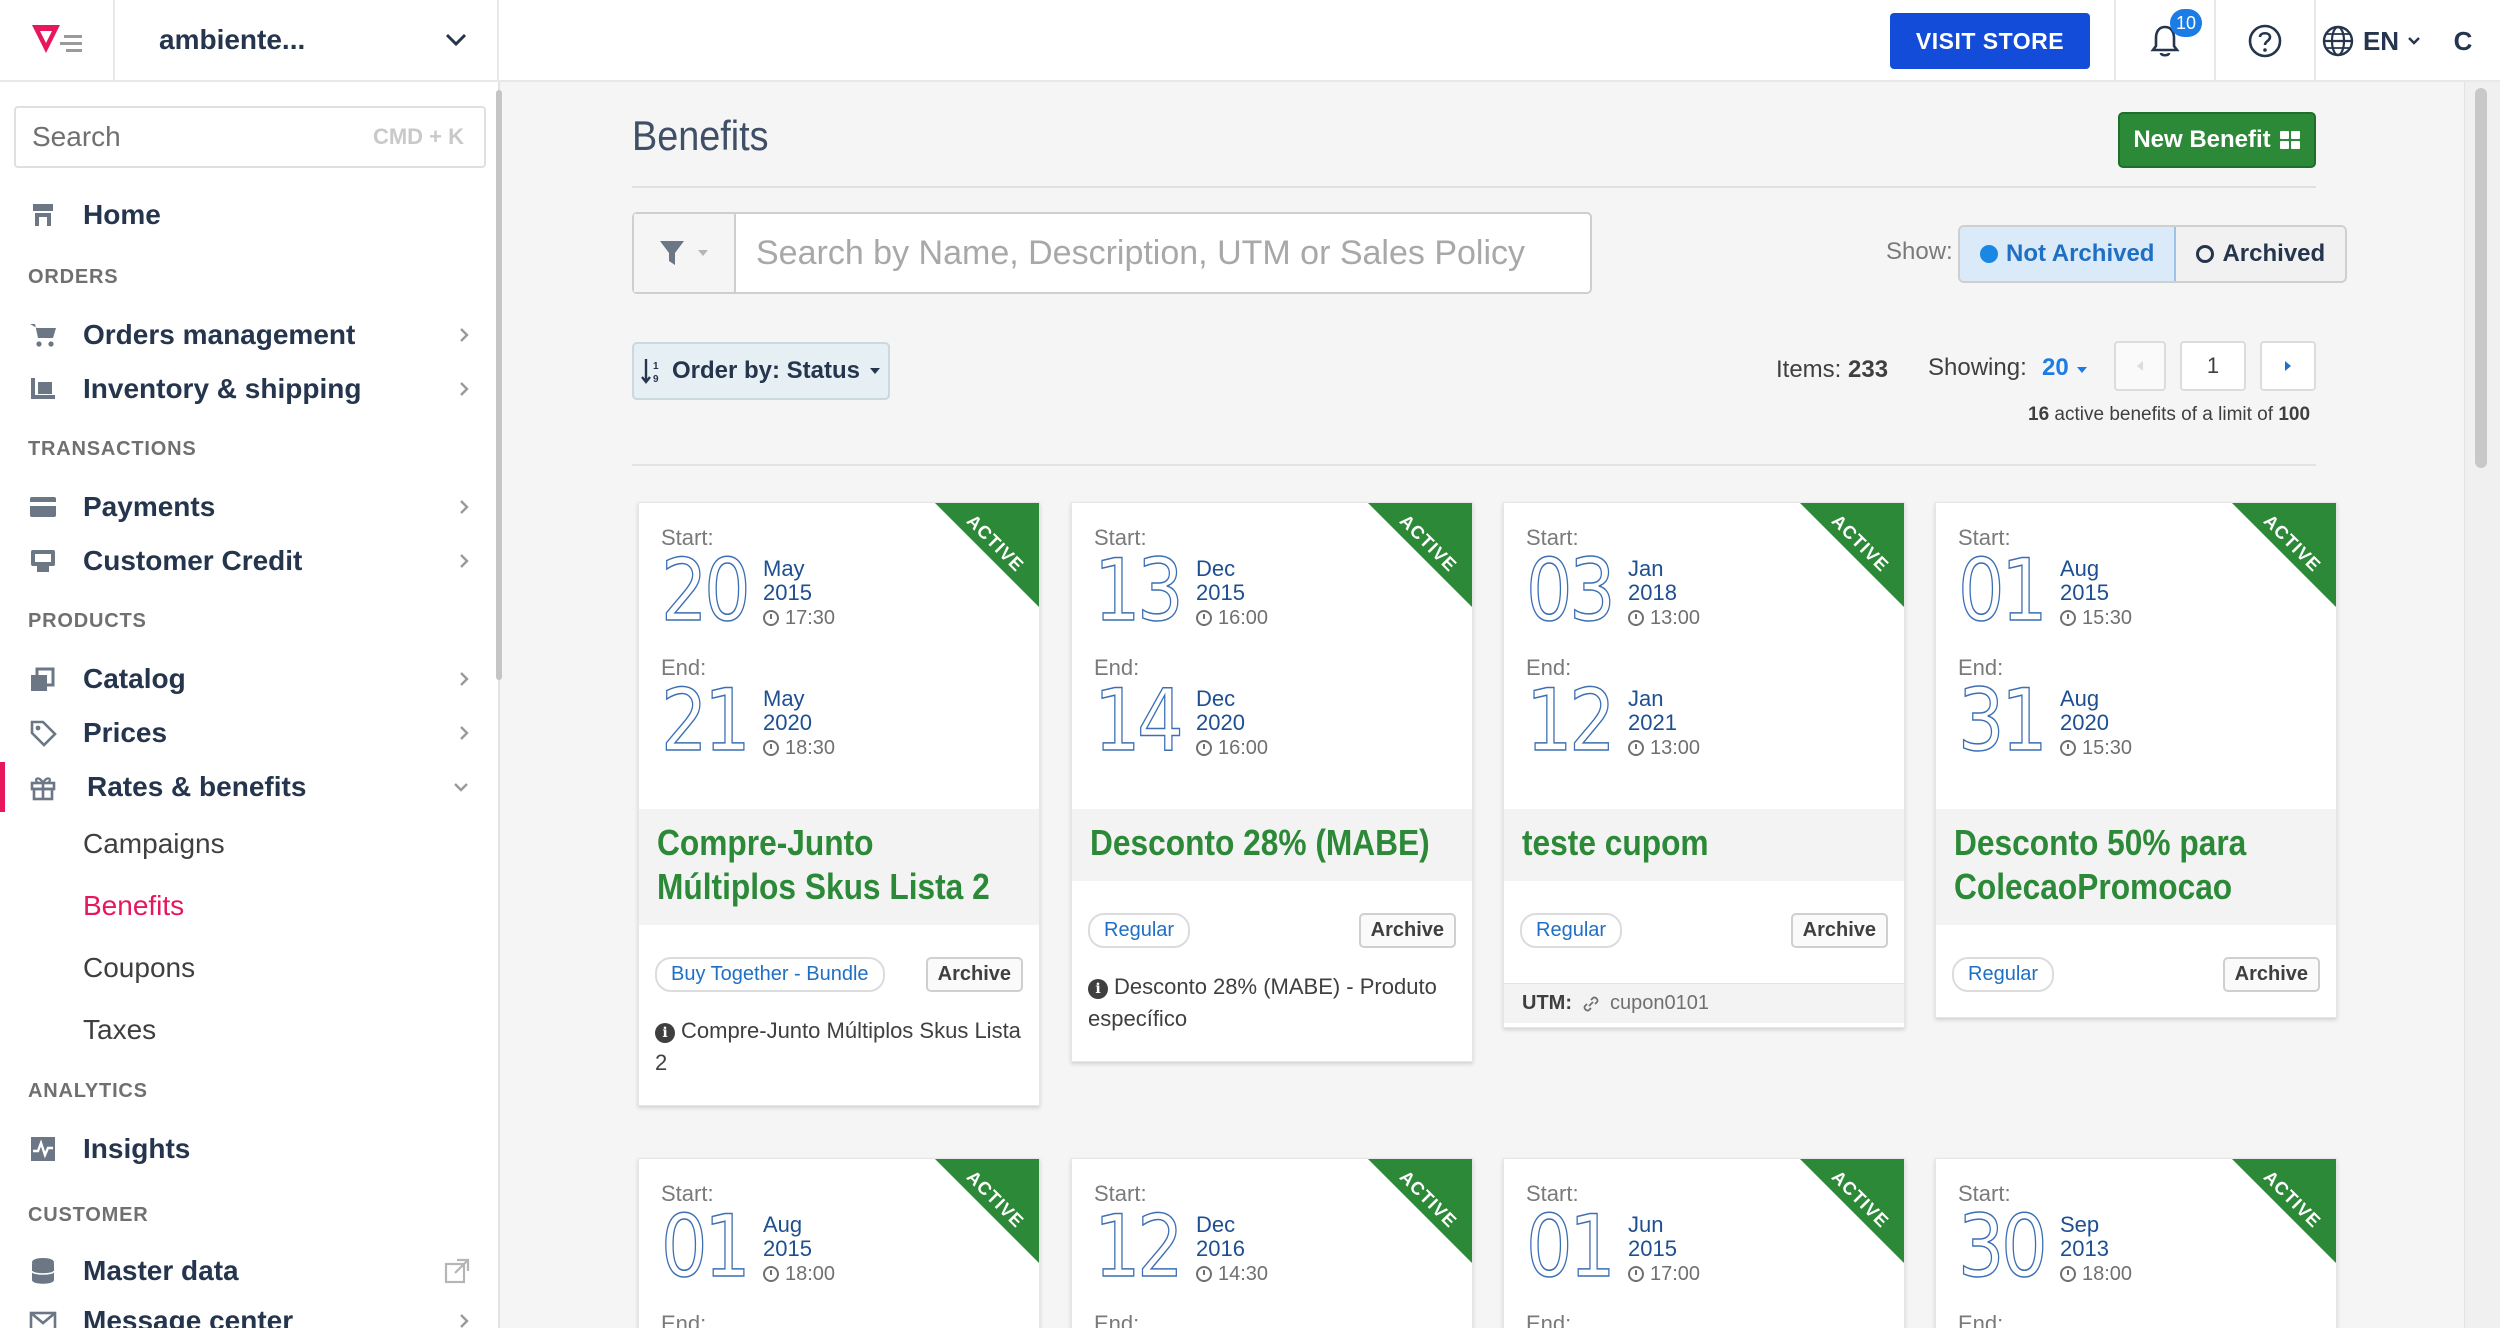 The width and height of the screenshot is (2500, 1328). I want to click on sidebar-item-customer-credit: Customer Credit, so click(249, 561).